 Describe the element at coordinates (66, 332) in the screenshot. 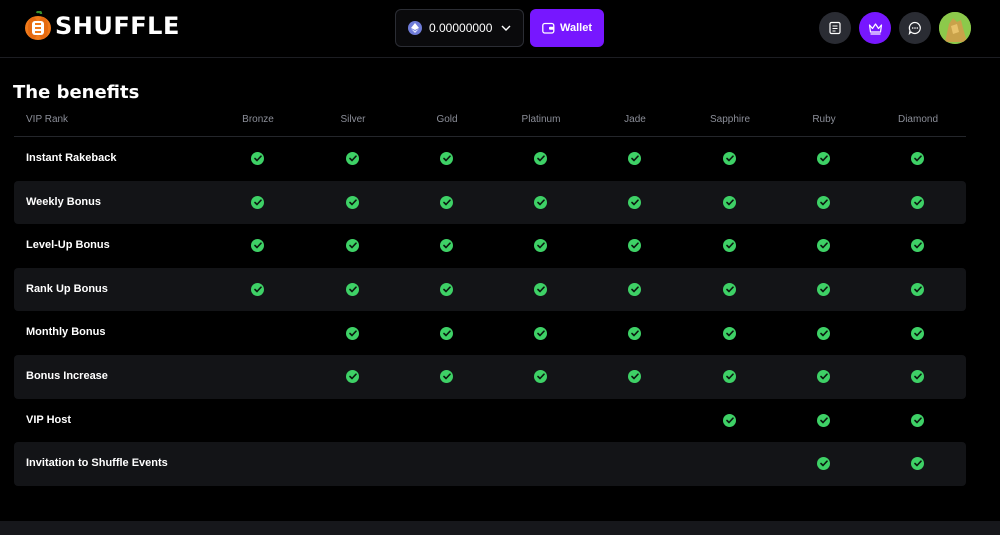

I see `benefit-label: Monthly Bonus` at that location.